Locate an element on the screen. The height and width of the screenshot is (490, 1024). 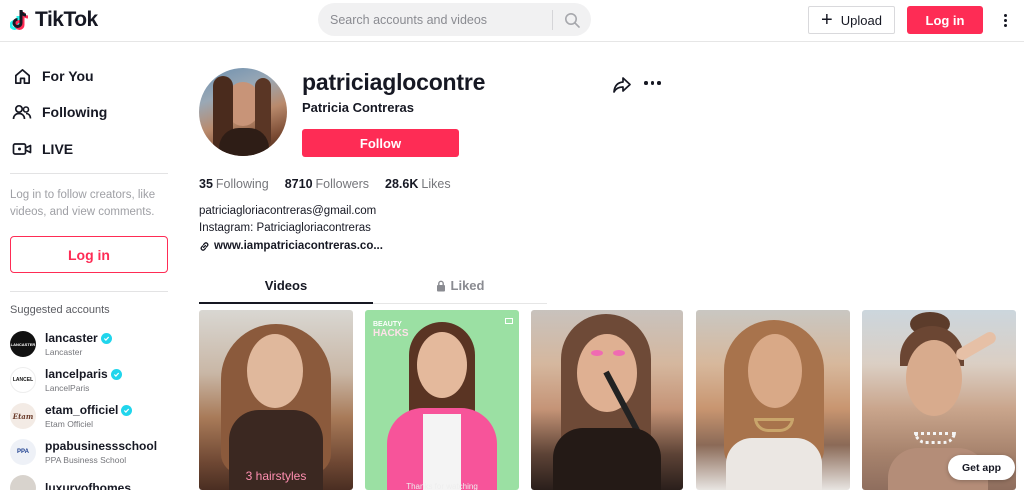
profile-tabs: Videos Liked is located at coordinates (373, 291).